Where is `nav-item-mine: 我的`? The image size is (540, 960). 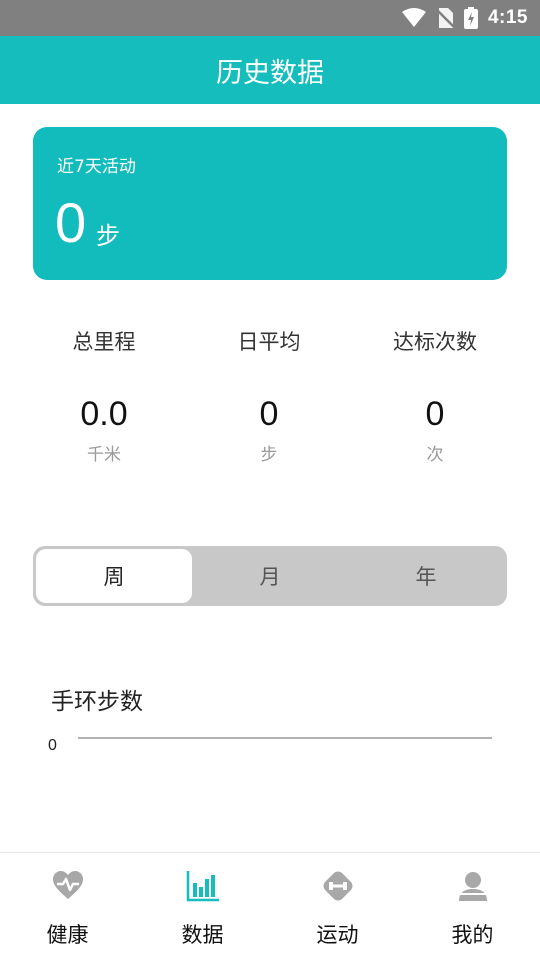
nav-item-mine: 我的 is located at coordinates (472, 906).